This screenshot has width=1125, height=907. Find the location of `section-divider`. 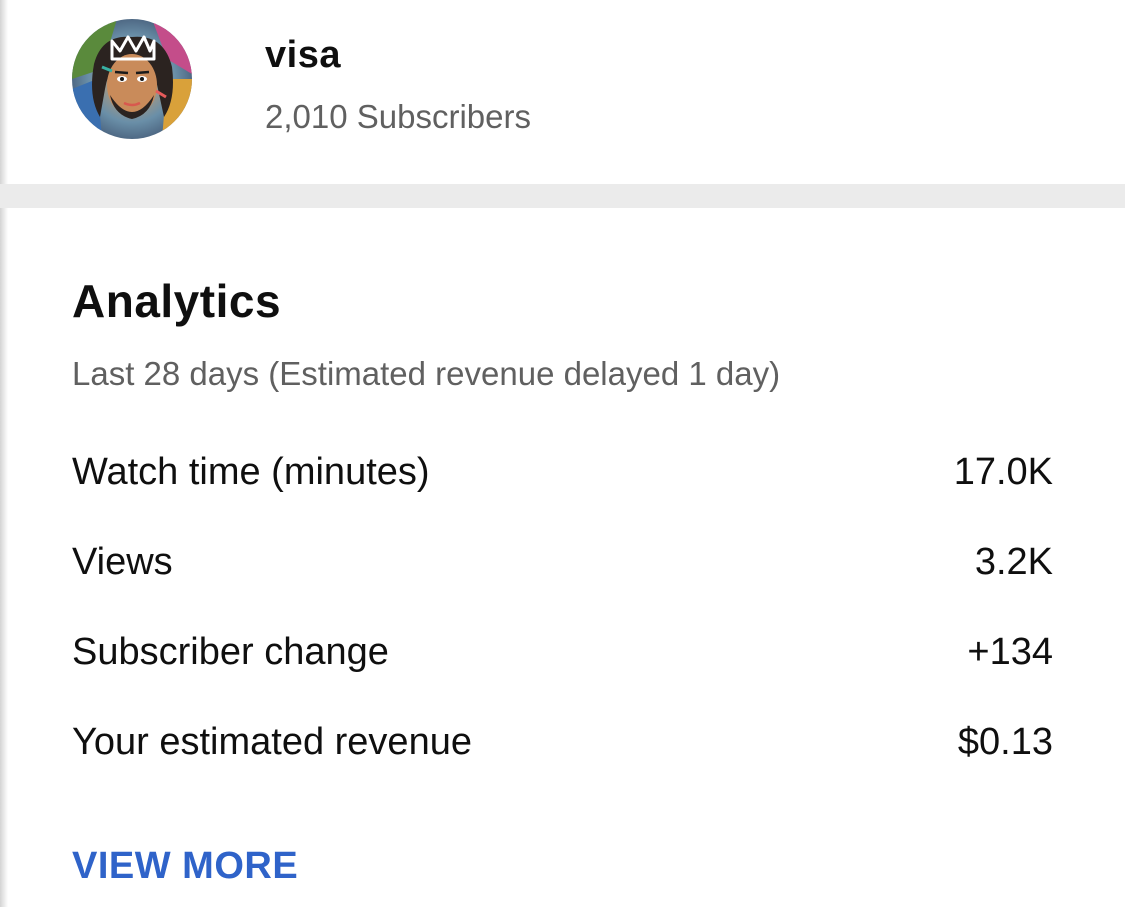

section-divider is located at coordinates (562, 196).